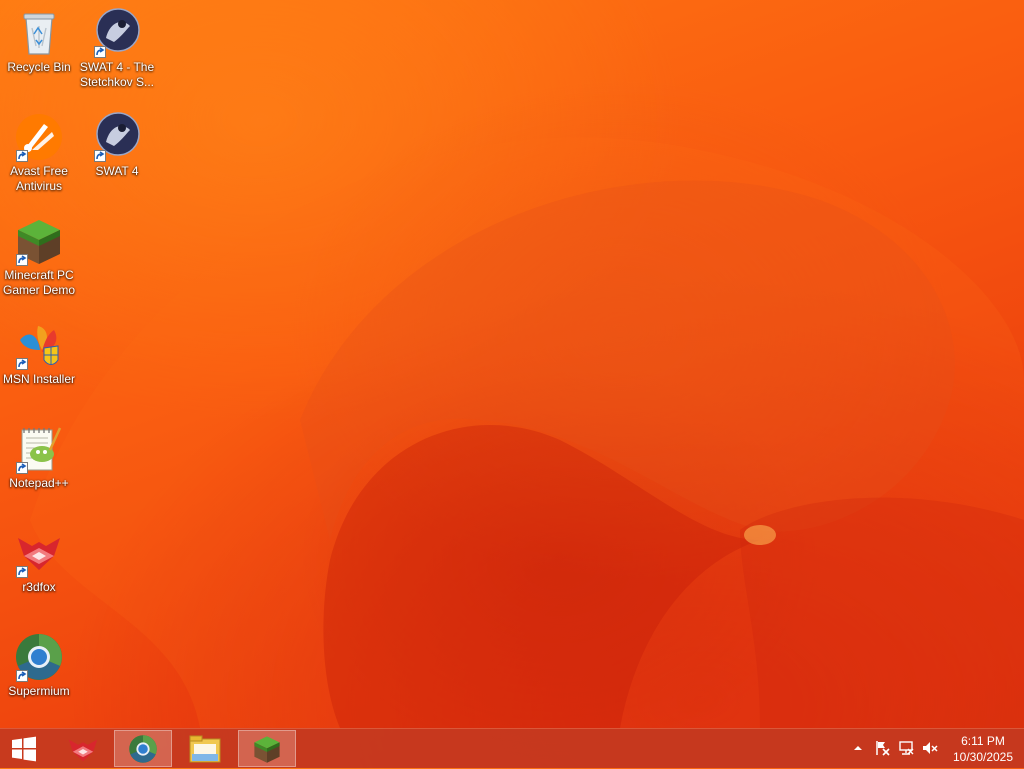 The width and height of the screenshot is (1024, 769). What do you see at coordinates (39, 691) in the screenshot?
I see `desktop-icon-label: Supermium` at bounding box center [39, 691].